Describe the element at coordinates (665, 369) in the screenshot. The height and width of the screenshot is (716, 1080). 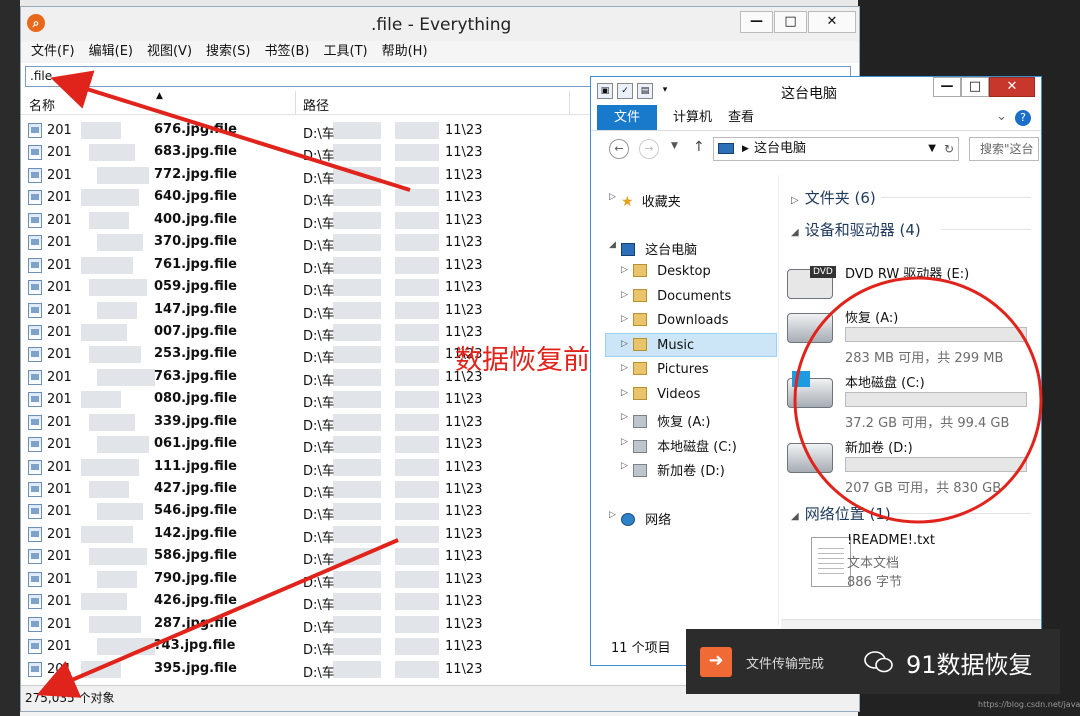
I see `tree-item-pictures: ▷ Pictures` at that location.